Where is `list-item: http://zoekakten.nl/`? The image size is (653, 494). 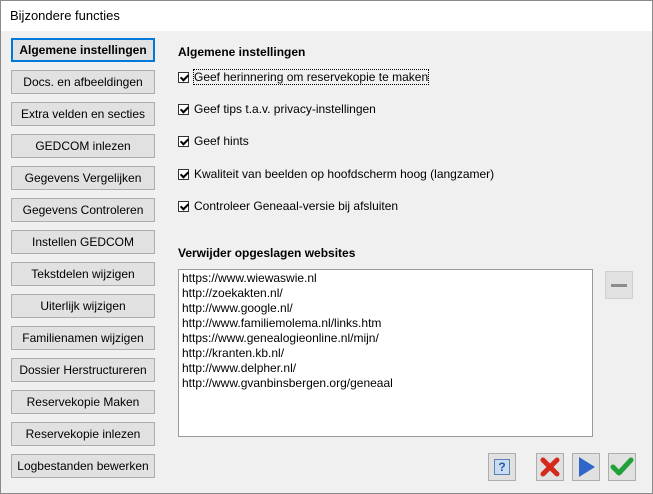
list-item: http://zoekakten.nl/ is located at coordinates (385, 293).